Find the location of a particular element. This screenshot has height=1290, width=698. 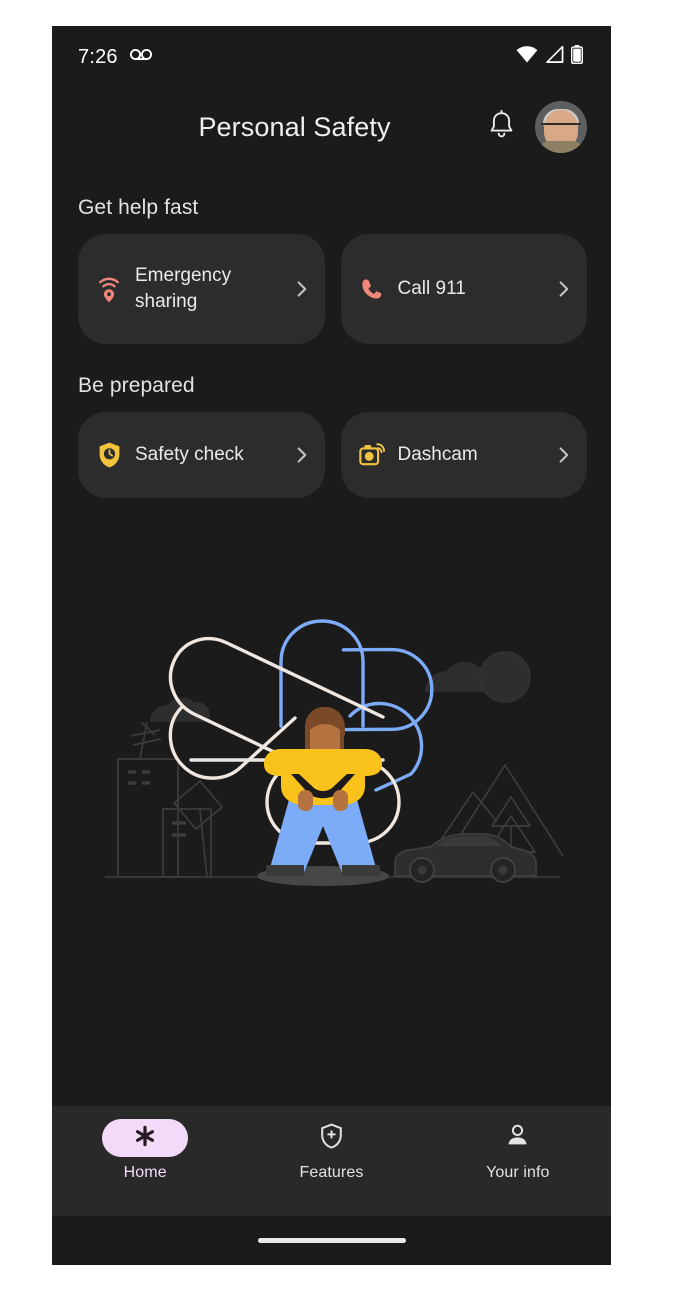

nav-item-your-info: Your info is located at coordinates (518, 1150).